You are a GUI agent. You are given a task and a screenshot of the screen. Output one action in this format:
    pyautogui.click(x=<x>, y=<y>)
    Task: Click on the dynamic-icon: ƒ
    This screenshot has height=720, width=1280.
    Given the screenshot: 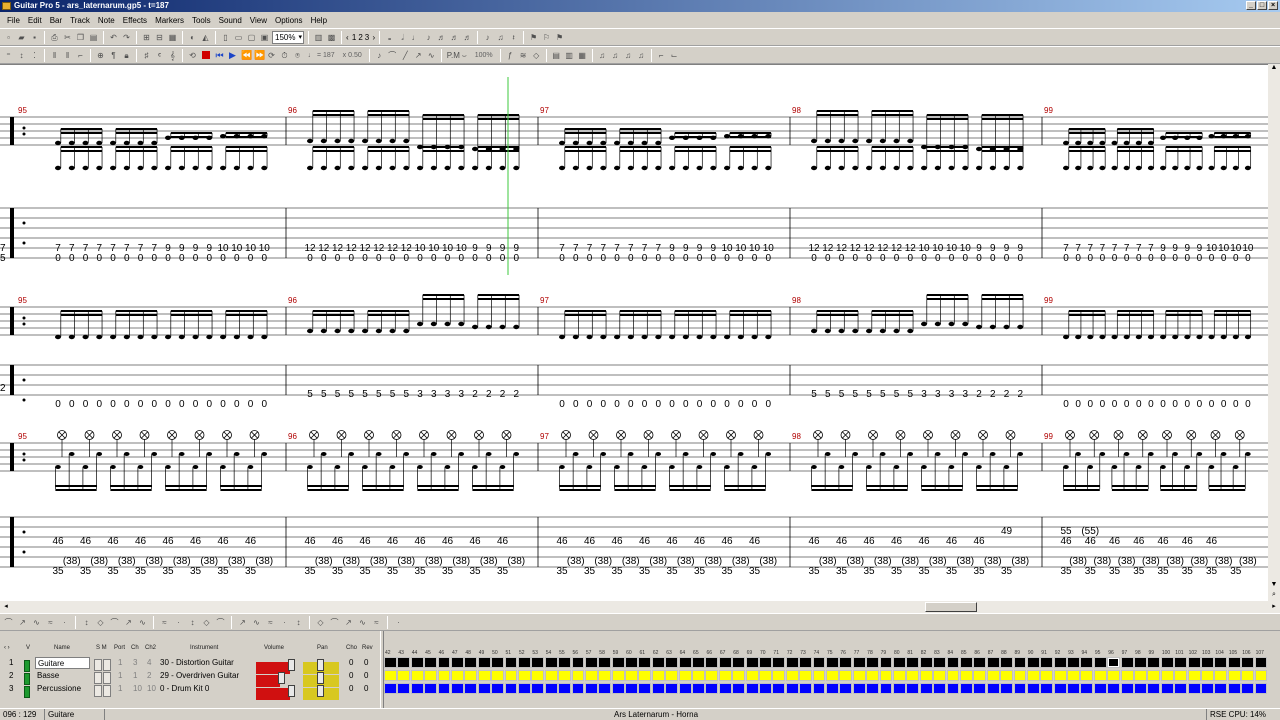 What is the action you would take?
    pyautogui.click(x=510, y=55)
    